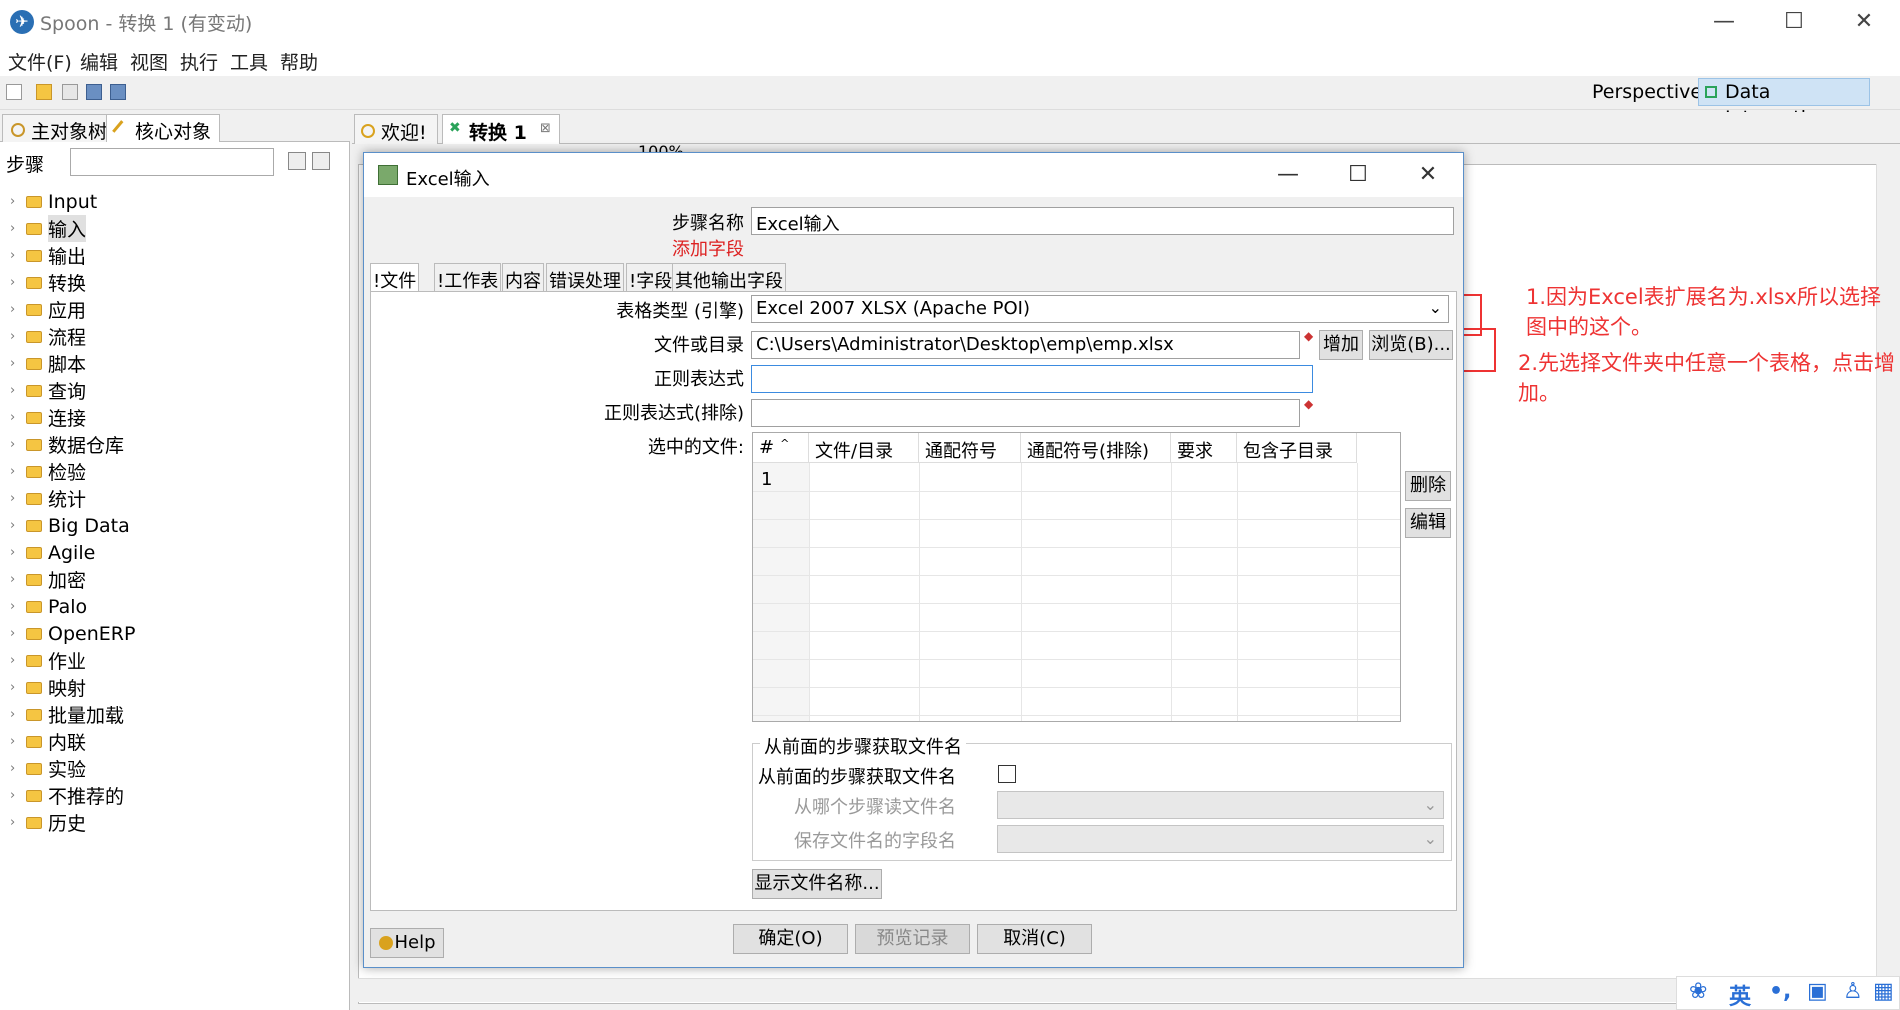  I want to click on menu-help: 帮助, so click(299, 61).